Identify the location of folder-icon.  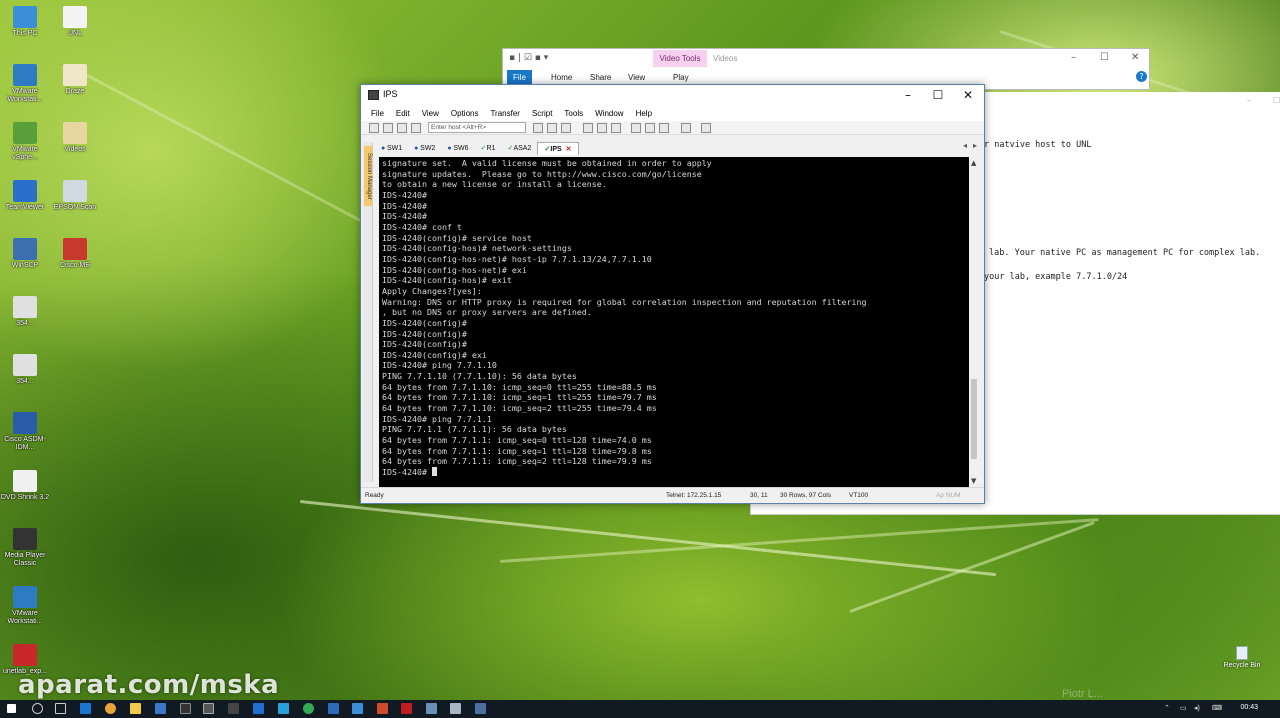
(135, 708).